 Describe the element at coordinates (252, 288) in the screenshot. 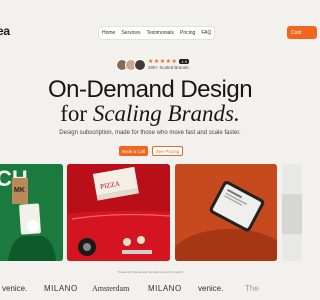

I see `client-logo: The` at that location.